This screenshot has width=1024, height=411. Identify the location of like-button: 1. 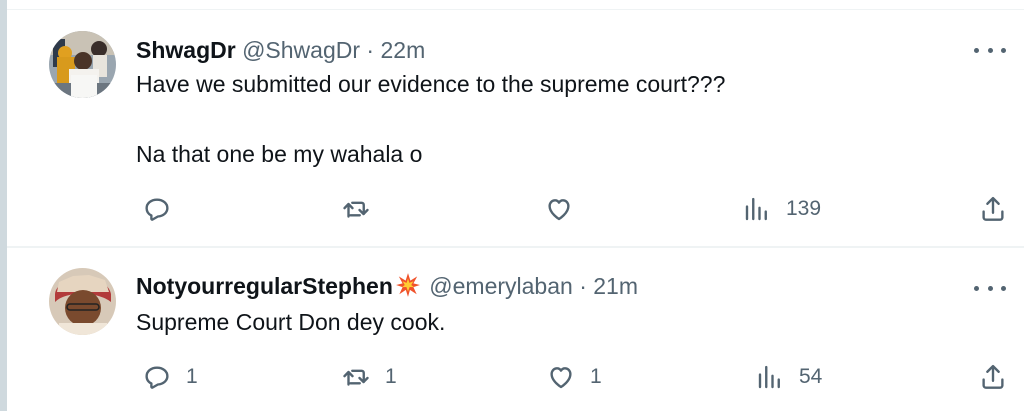
(574, 377).